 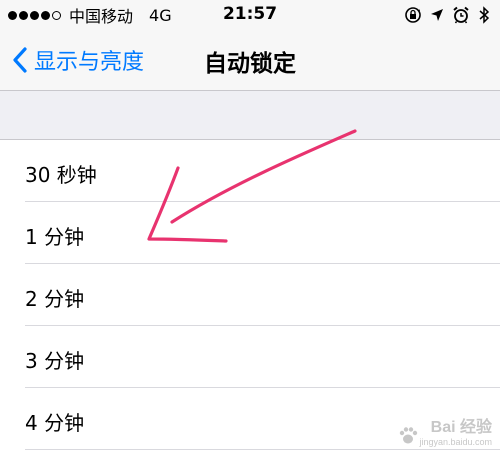 What do you see at coordinates (455, 442) in the screenshot?
I see `watermark-url: jingyan.baidu.com` at bounding box center [455, 442].